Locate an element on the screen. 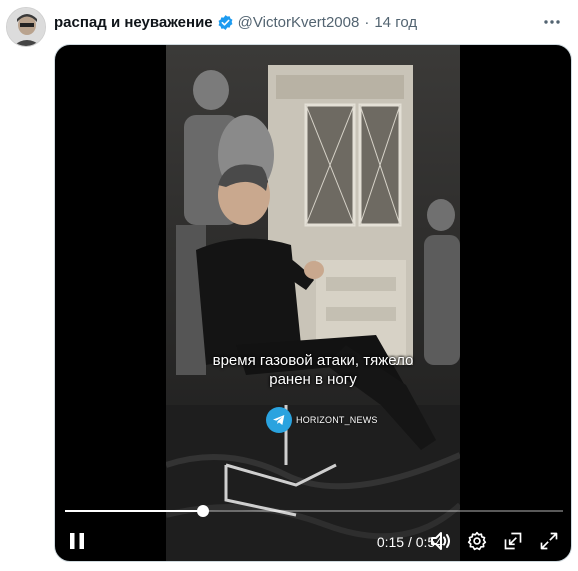 The height and width of the screenshot is (571, 578). fullscreen-icon is located at coordinates (549, 541).